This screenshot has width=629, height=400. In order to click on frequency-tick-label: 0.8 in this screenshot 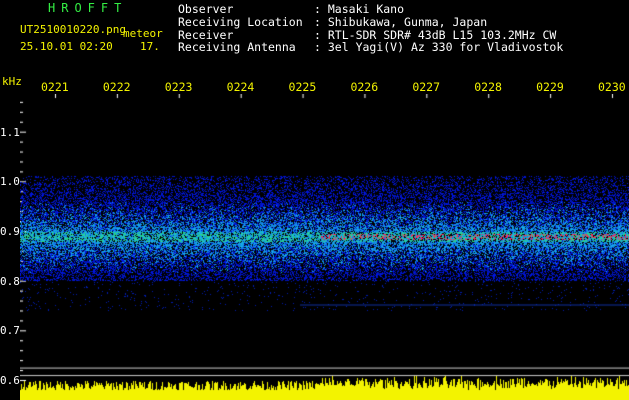, I will do `click(10, 281)`.